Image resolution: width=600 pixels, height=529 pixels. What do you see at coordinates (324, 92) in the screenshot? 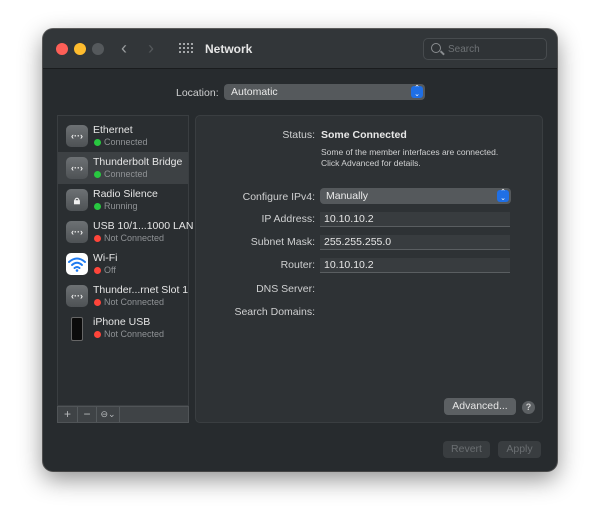
I see `location-select: Automatic ⌃ ⌄` at bounding box center [324, 92].